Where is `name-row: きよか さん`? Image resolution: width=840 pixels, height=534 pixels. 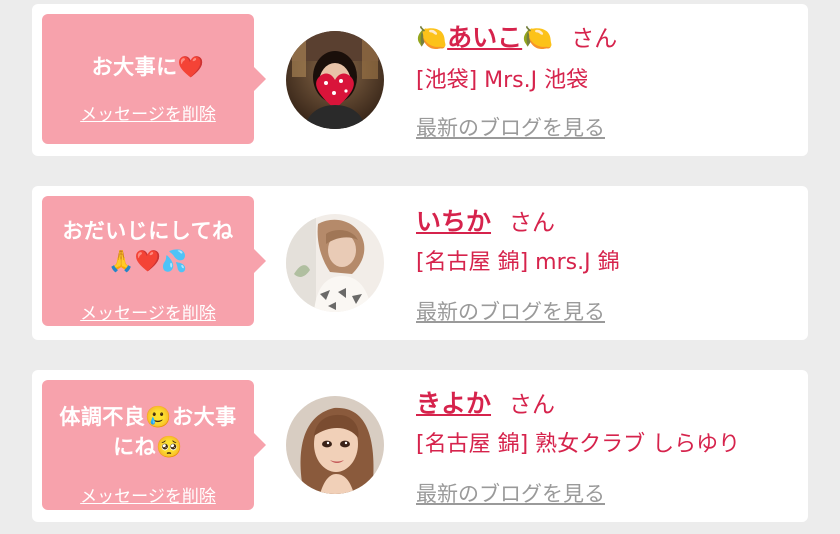 name-row: きよか さん is located at coordinates (485, 402).